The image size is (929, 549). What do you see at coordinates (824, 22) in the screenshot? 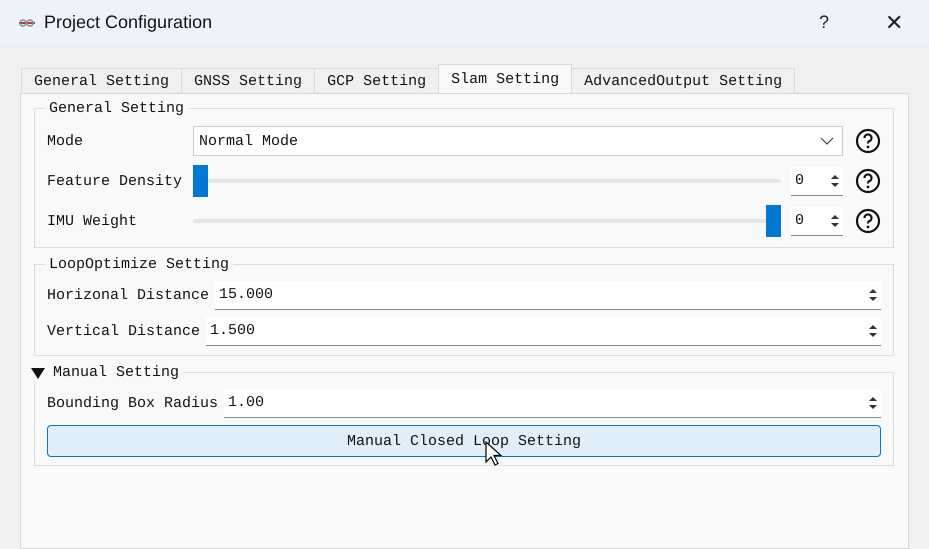
I see `help-button: ?` at bounding box center [824, 22].